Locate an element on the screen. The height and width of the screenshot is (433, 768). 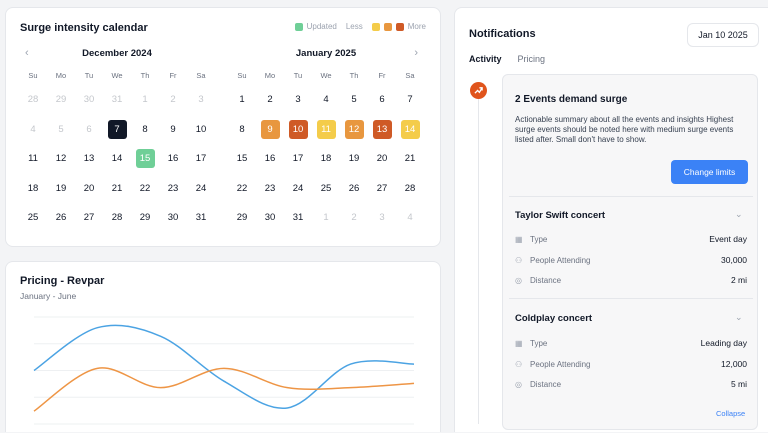
detail-row: ◎ Distance 5 mi is located at coordinates (631, 384).